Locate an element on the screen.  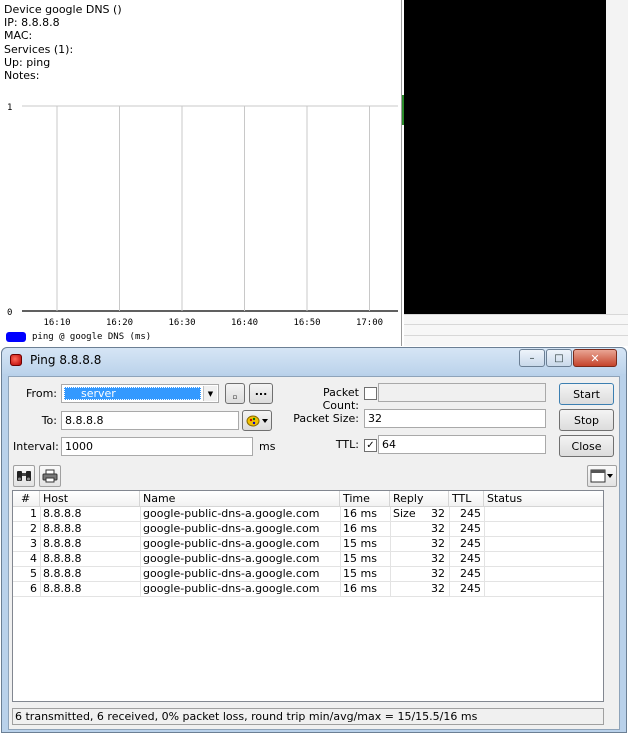
maximize-button: □ is located at coordinates (559, 358).